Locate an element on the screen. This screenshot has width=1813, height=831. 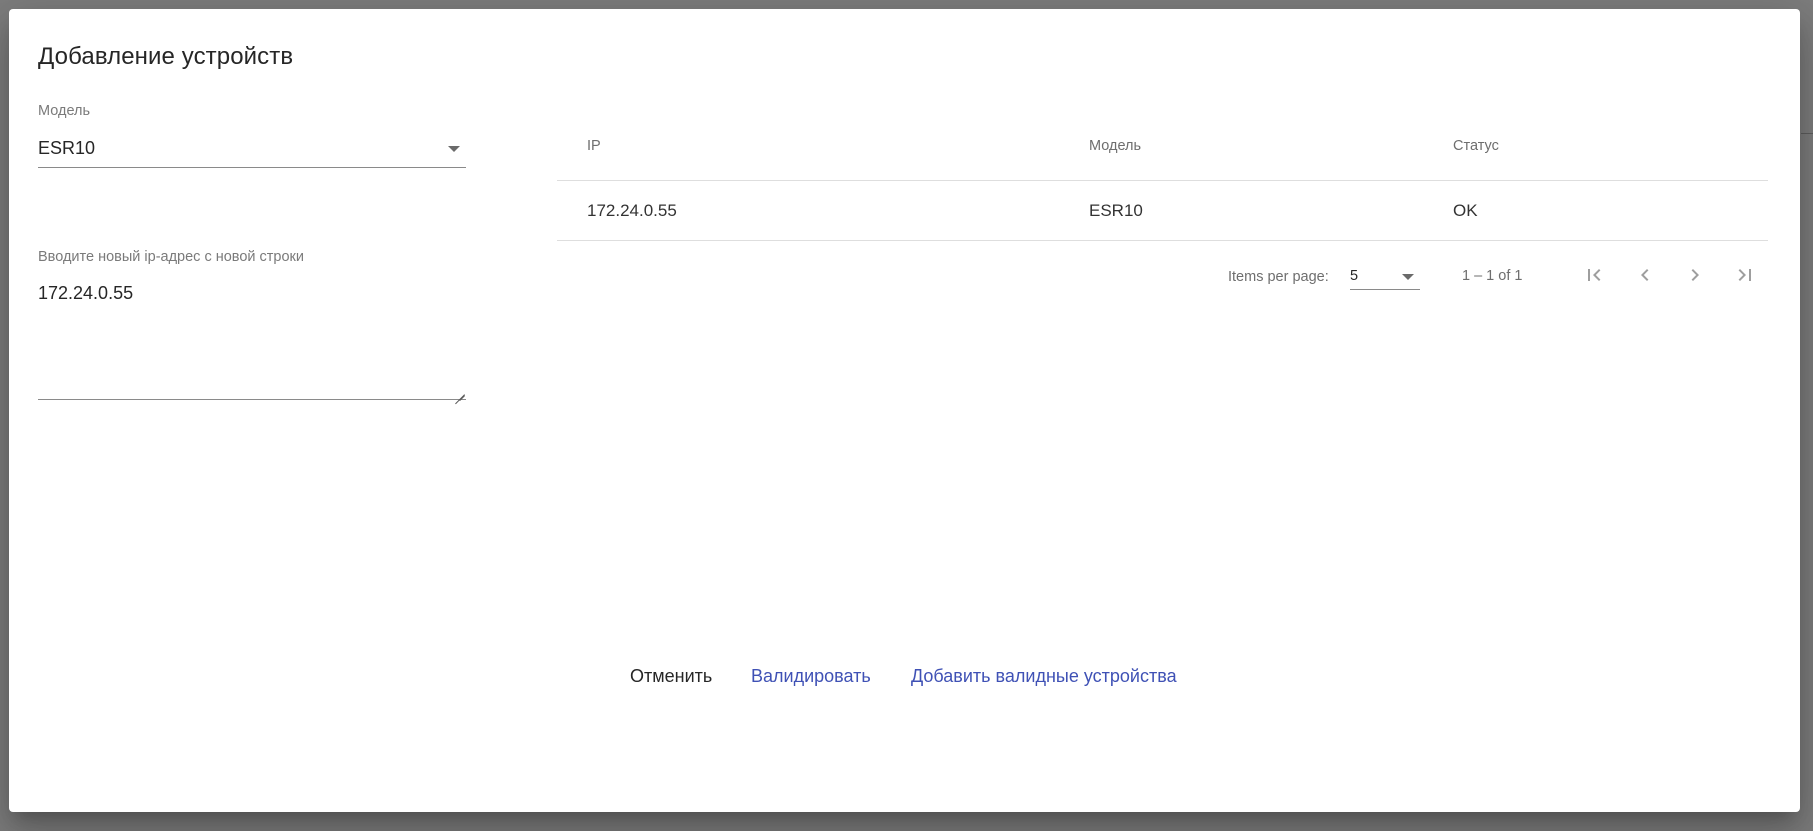
ip-field-label: Вводите новый ip-адрес с новой строки is located at coordinates (171, 257).